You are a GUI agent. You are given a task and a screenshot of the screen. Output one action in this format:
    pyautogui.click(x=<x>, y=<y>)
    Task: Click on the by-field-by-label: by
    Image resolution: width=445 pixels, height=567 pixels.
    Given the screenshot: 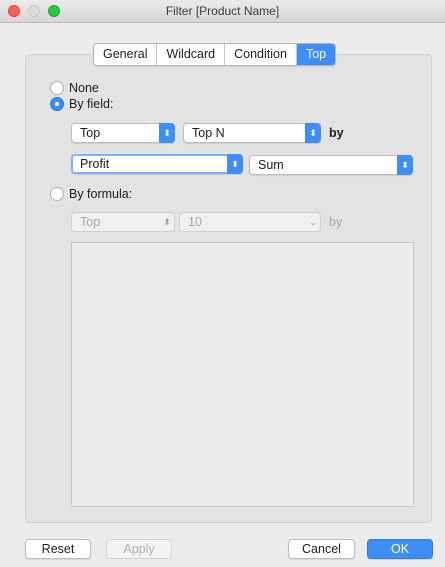 What is the action you would take?
    pyautogui.click(x=336, y=133)
    